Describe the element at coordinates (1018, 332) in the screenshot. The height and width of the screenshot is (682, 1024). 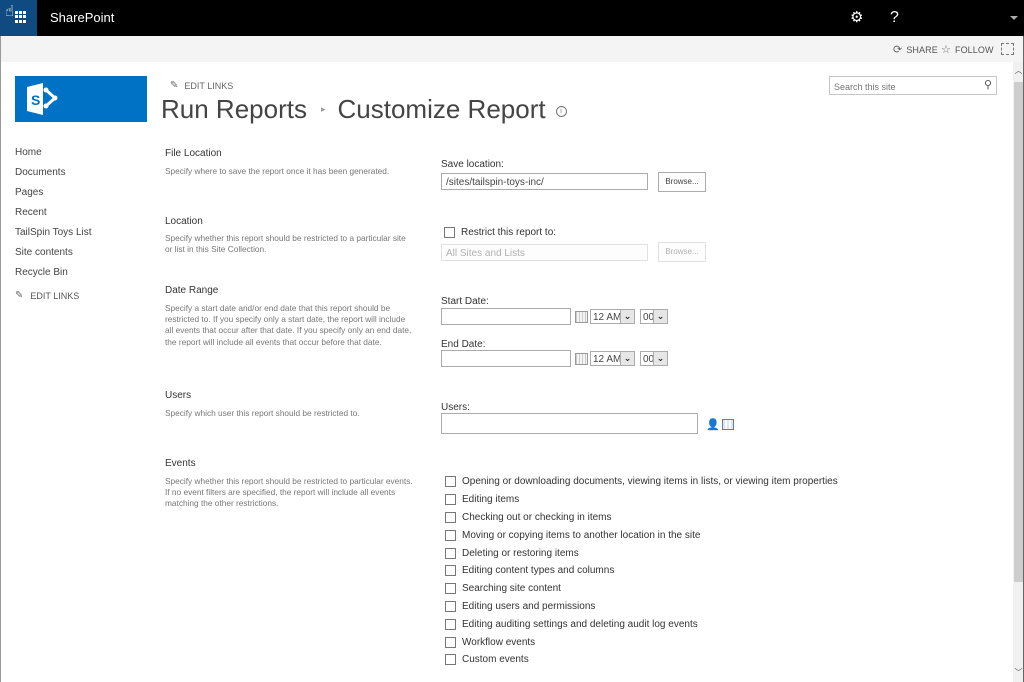
I see `scrollbar-thumb` at that location.